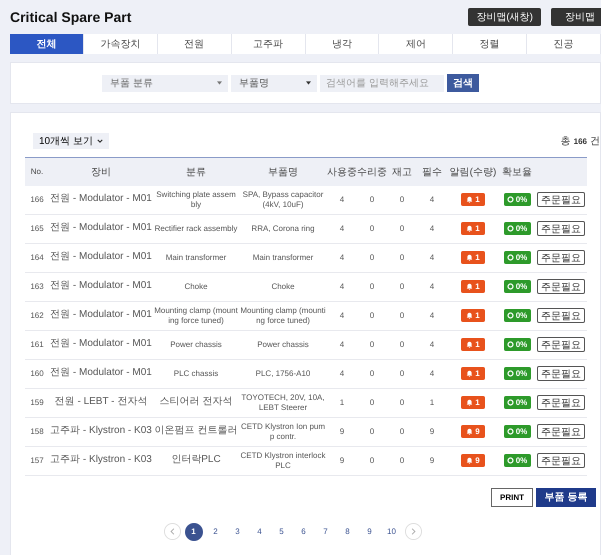 The image size is (601, 555). Describe the element at coordinates (193, 531) in the screenshot. I see `page-number: 1` at that location.